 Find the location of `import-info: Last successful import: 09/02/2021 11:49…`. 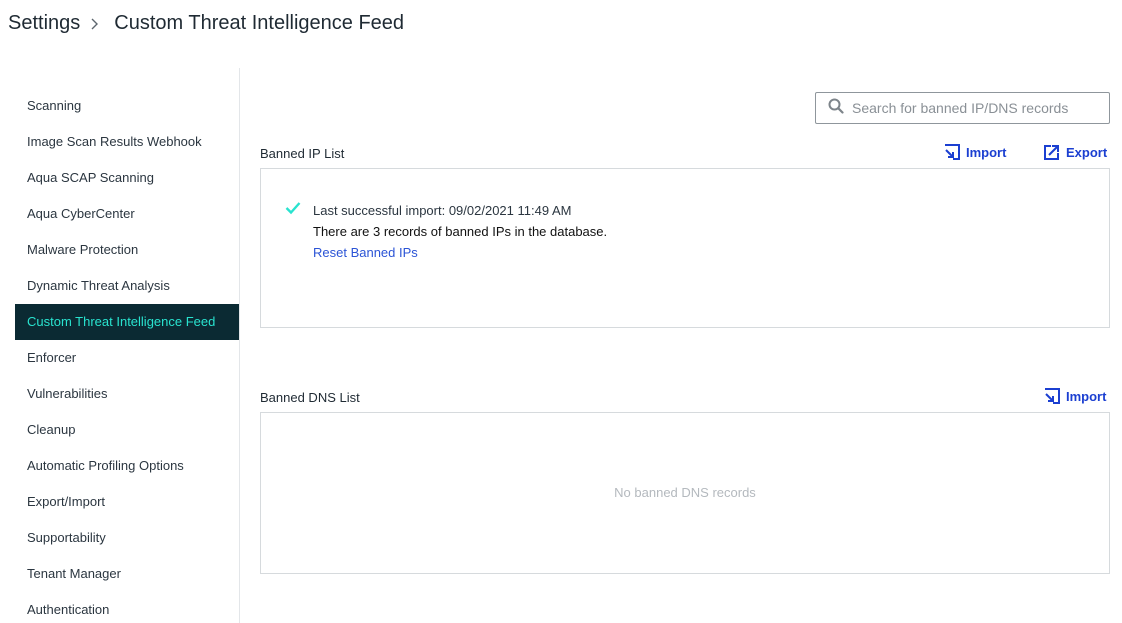

import-info: Last successful import: 09/02/2021 11:49… is located at coordinates (460, 231).